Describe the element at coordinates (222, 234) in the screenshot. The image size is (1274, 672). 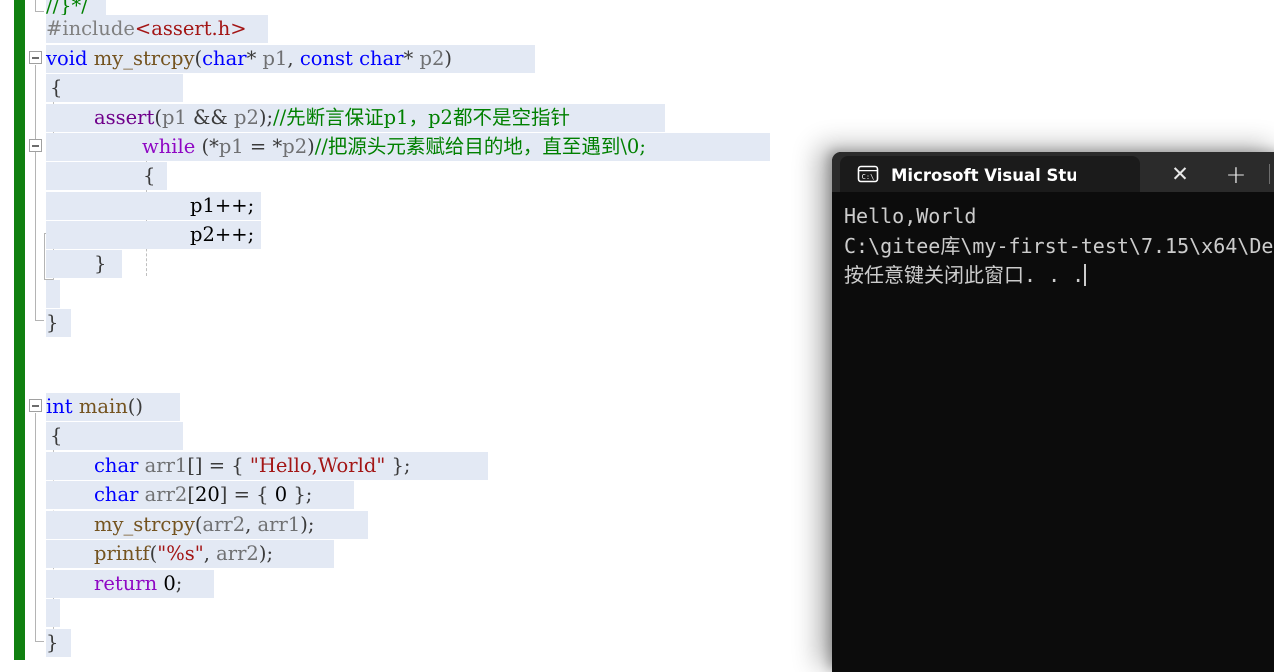
I see `code-token-p2-increment: p2++;` at that location.